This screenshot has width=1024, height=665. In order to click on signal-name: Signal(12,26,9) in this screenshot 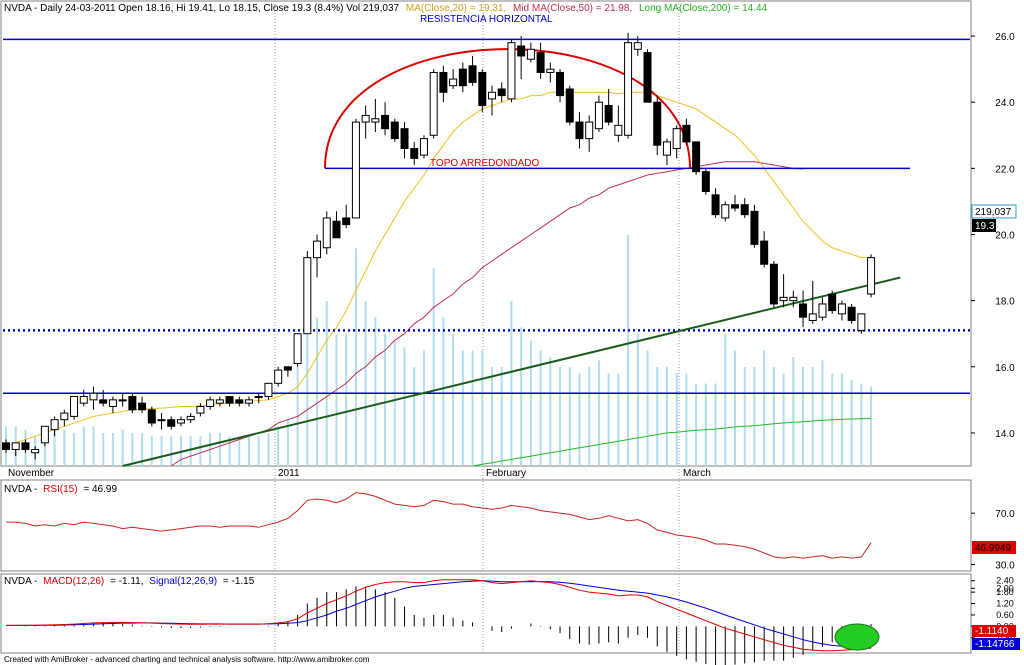, I will do `click(183, 581)`.